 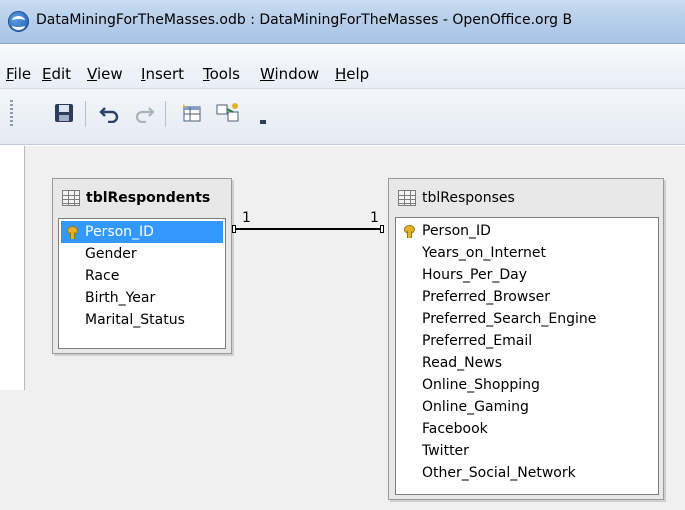 I want to click on window-title: DataMiningForTheMasses.odb, so click(x=304, y=20).